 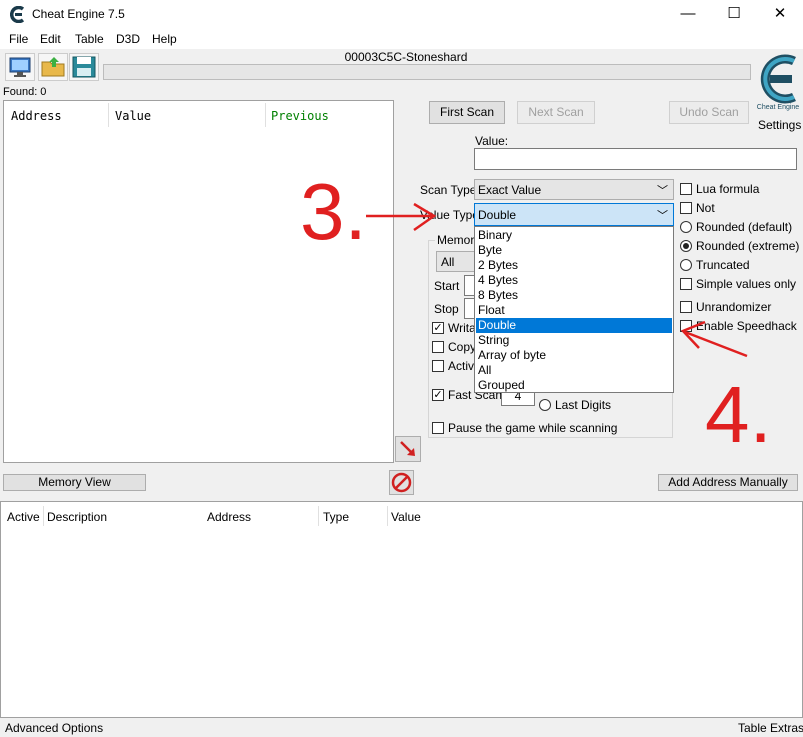 What do you see at coordinates (401, 15) in the screenshot?
I see `title-bar: Cheat Engine 7.5 — ☐ ✕` at bounding box center [401, 15].